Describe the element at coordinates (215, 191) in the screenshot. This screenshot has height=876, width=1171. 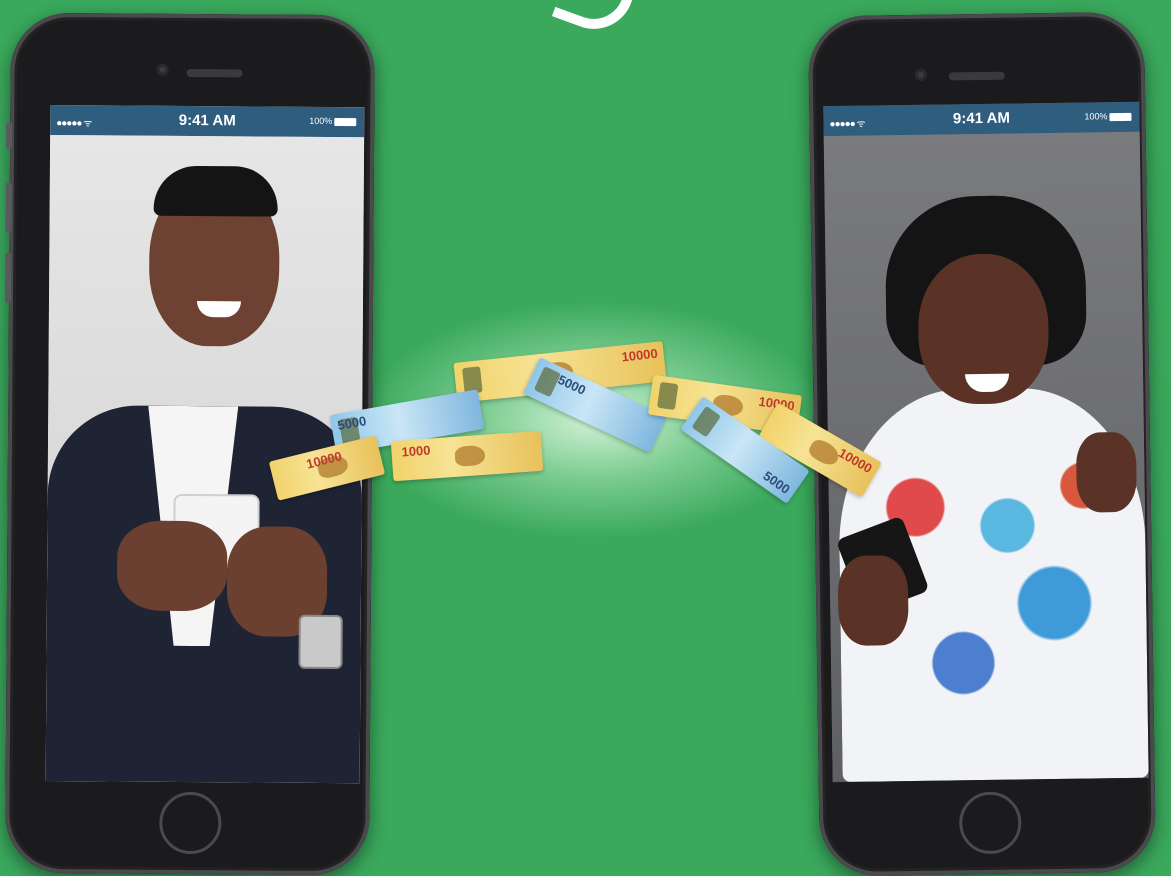
I see `man-hair` at that location.